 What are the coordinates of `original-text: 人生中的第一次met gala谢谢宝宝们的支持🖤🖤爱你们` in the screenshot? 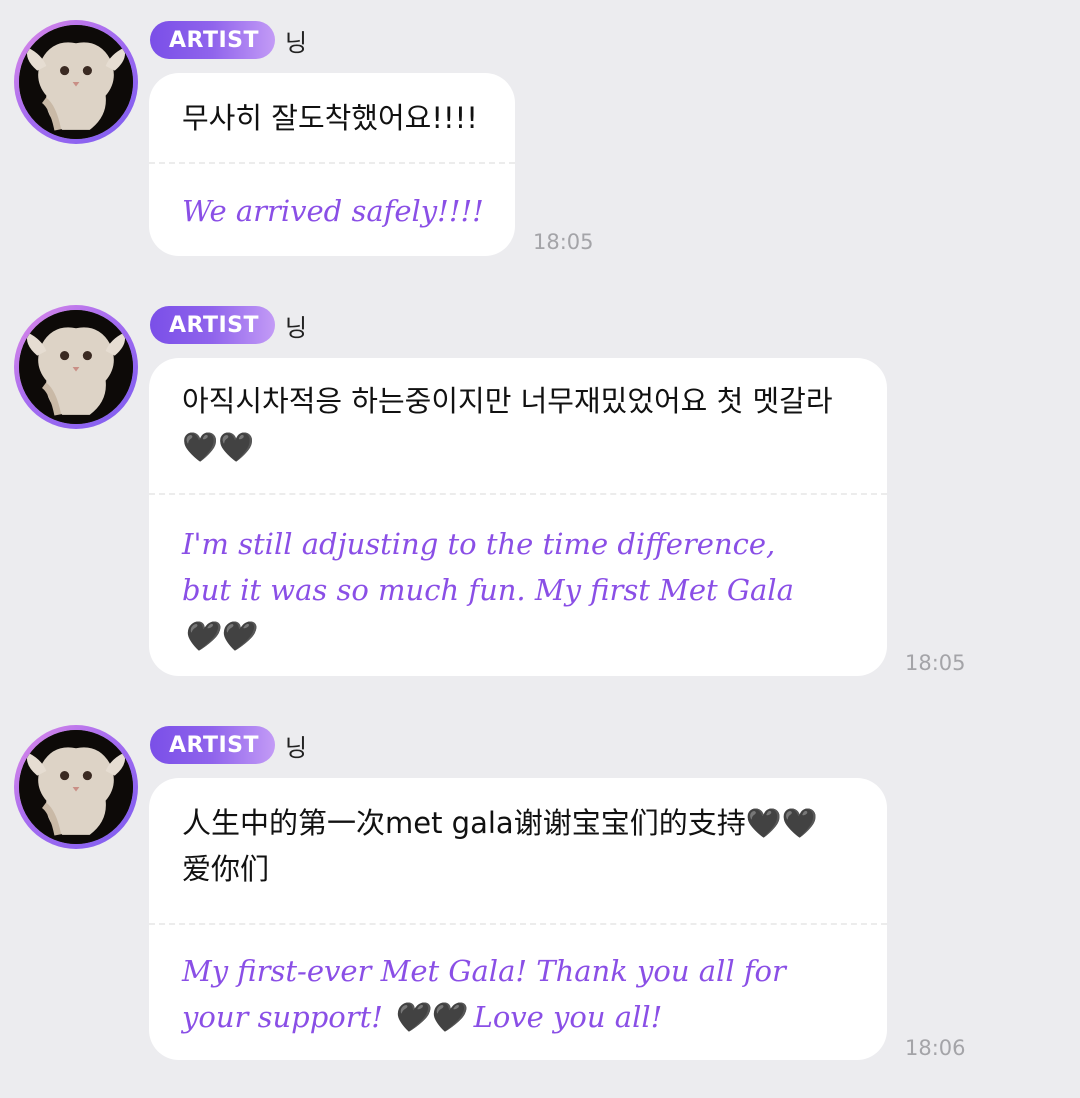 It's located at (500, 846).